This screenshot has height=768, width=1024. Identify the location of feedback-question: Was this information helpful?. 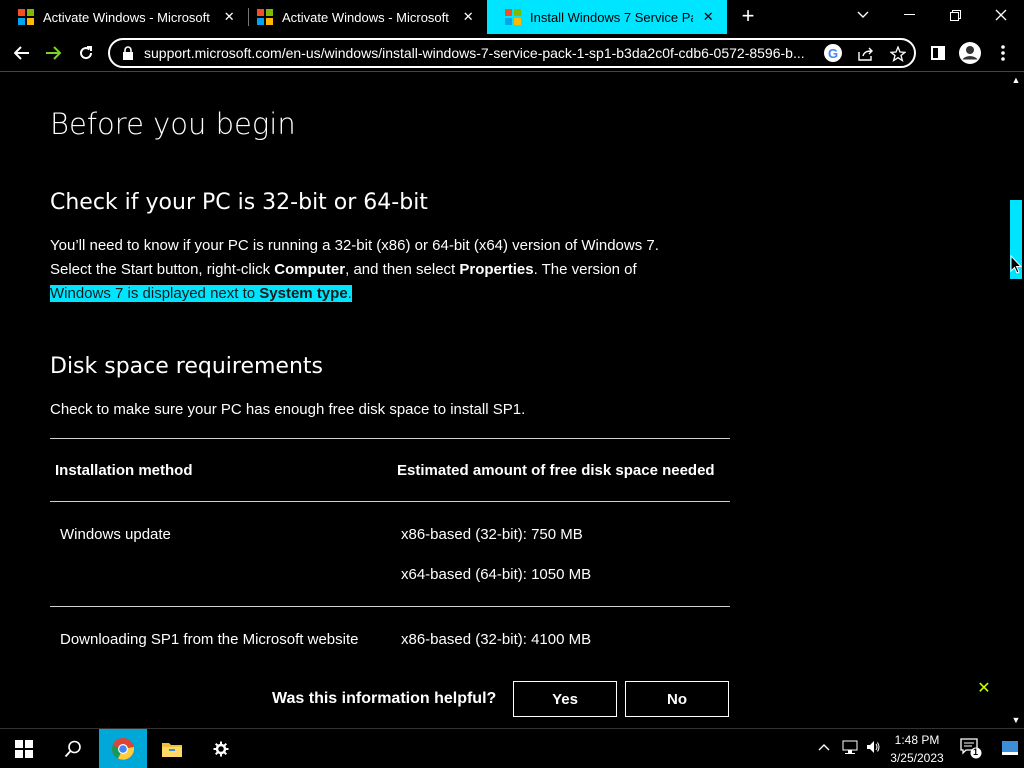
(384, 698).